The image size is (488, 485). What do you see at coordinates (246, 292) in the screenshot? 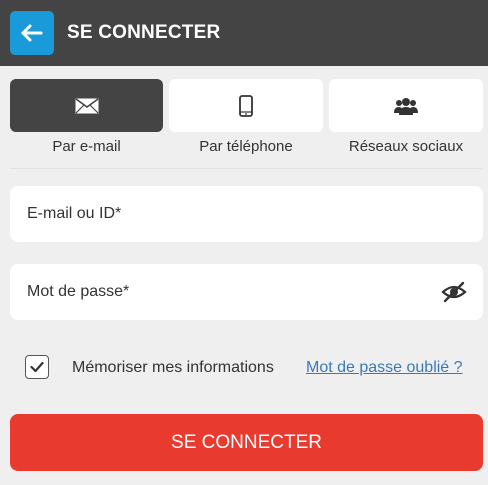
I see `password-field: Mot de passe*` at bounding box center [246, 292].